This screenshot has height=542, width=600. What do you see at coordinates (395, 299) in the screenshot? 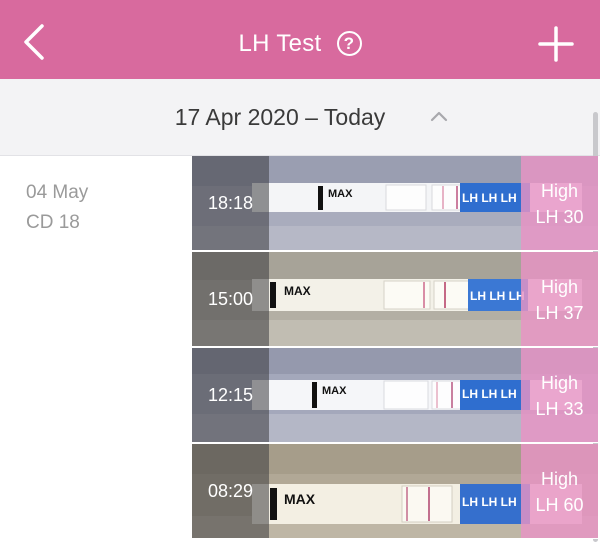
I see `test-row: MAX LH LH LH 15:00 High LH 37` at bounding box center [395, 299].